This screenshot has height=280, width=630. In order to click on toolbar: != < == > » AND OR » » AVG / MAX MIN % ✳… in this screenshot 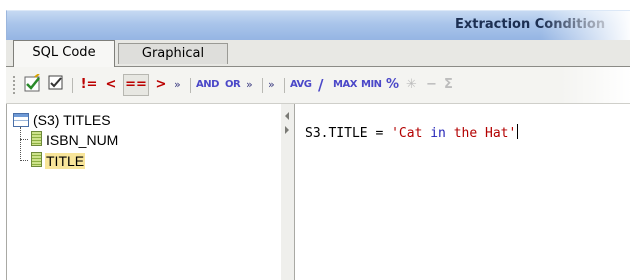, I will do `click(318, 85)`.